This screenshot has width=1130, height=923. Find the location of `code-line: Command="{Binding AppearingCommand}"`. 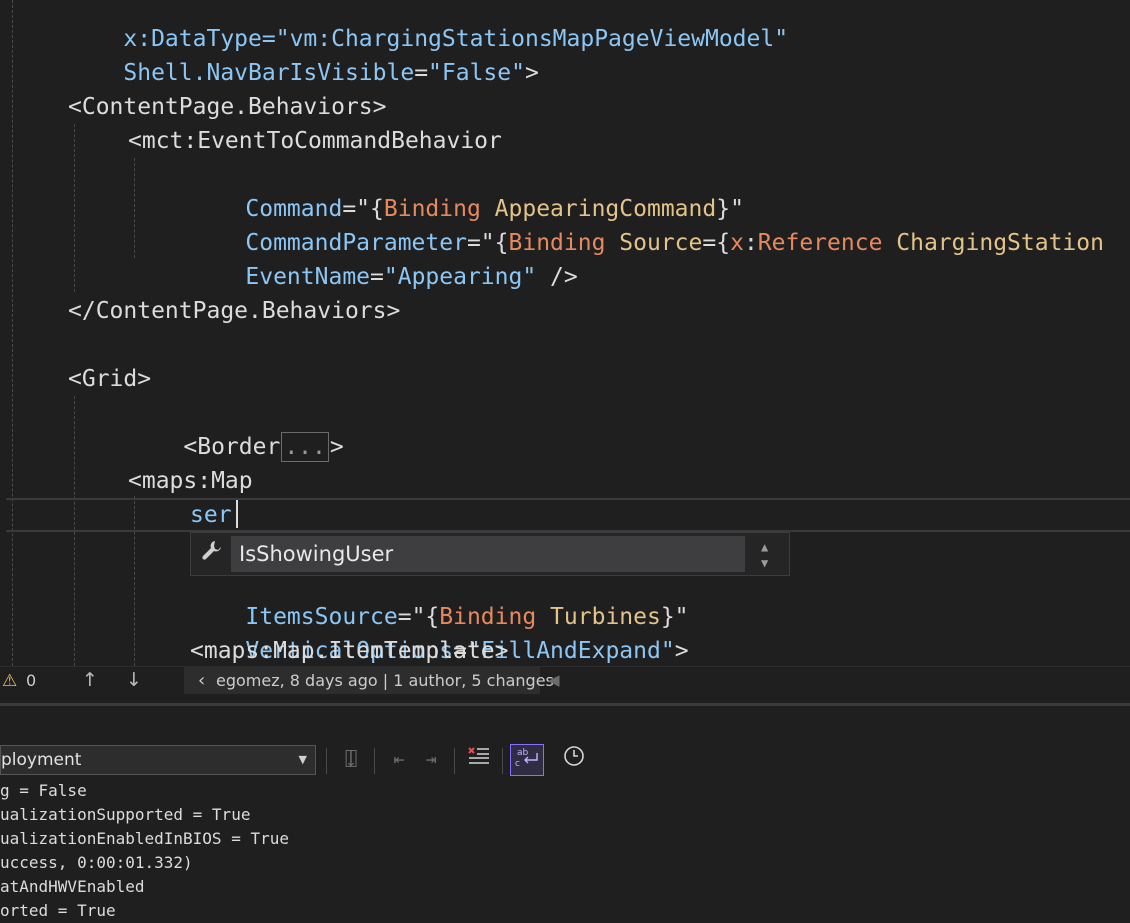

code-line: Command="{Binding AppearingCommand}" is located at coordinates (467, 190).